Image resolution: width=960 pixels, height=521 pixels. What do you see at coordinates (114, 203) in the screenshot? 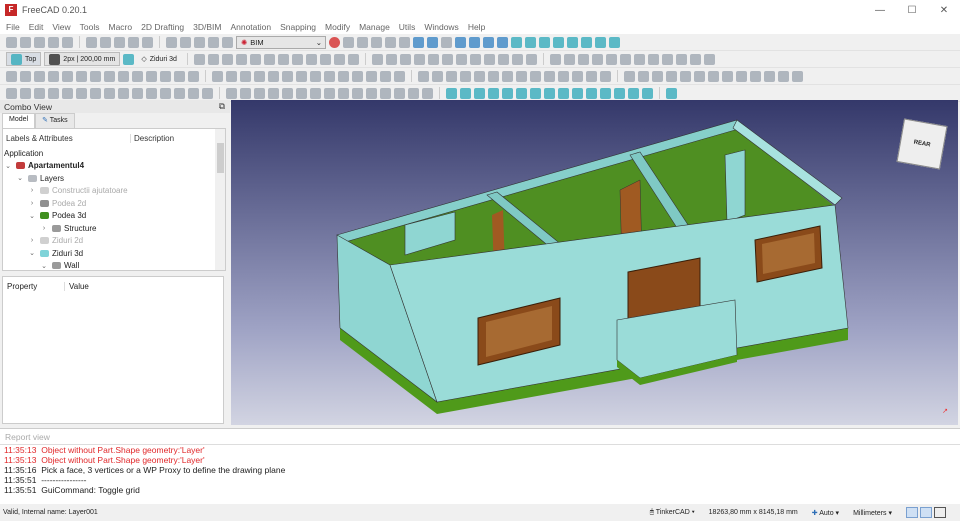
I see `tree-item: › Podea 2d` at bounding box center [114, 203].